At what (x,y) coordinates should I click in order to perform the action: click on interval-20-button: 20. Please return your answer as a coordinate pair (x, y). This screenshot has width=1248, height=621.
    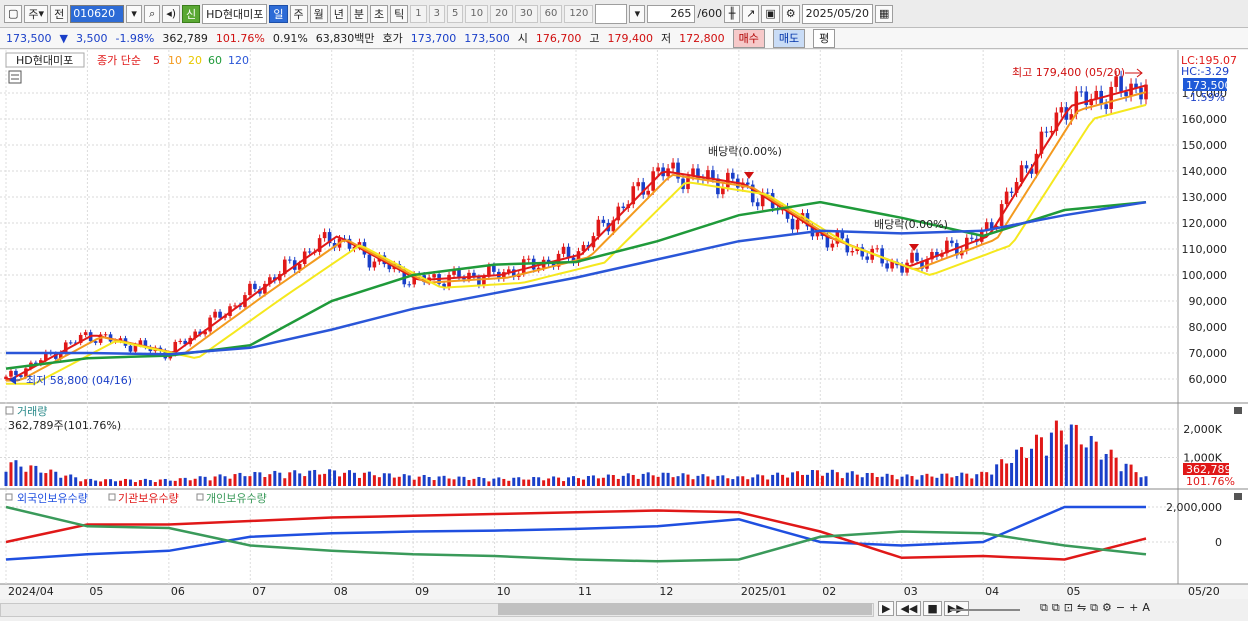
    Looking at the image, I should click on (501, 13).